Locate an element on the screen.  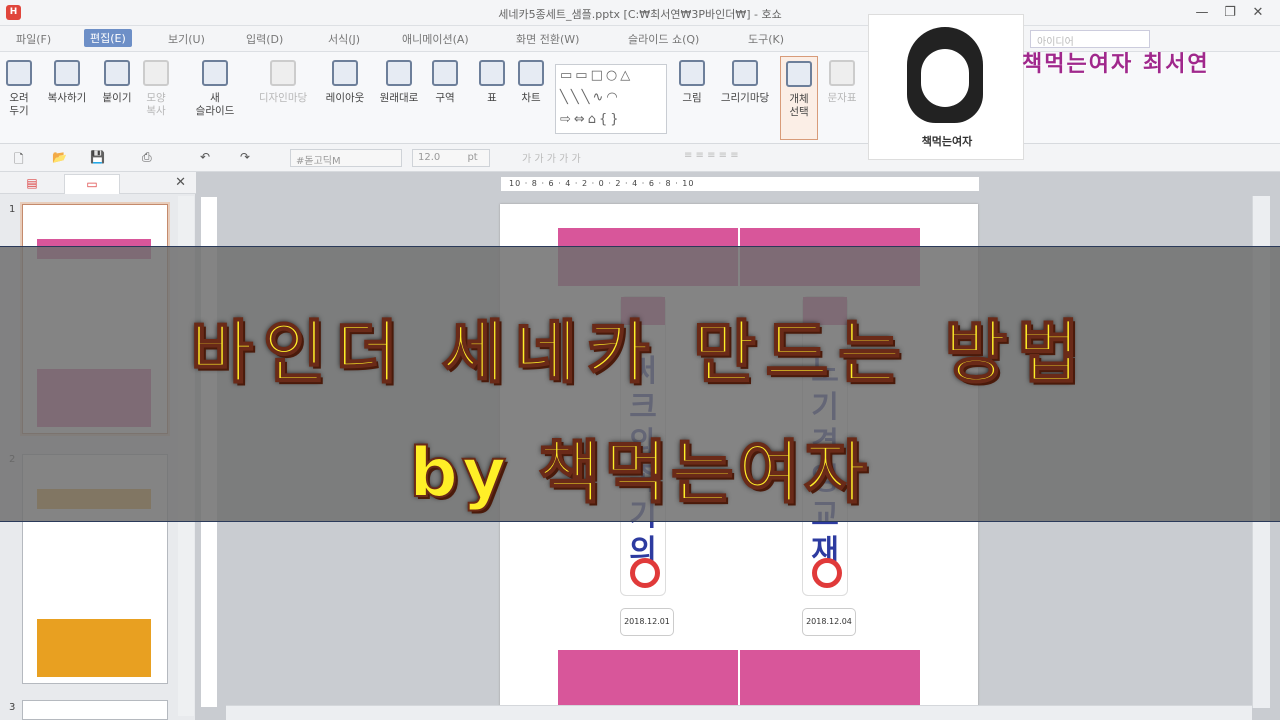
copy-label: 복사하기 is located at coordinates (67, 98).